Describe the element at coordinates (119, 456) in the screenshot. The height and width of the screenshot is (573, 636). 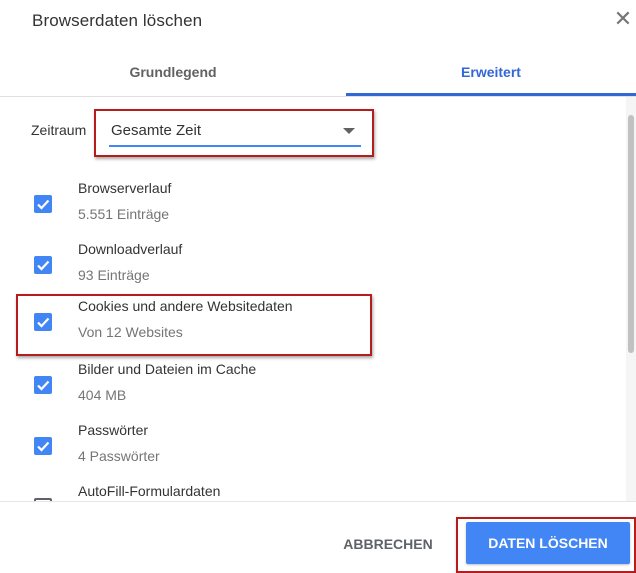
I see `item-subtitle: 4 Passwörter` at that location.